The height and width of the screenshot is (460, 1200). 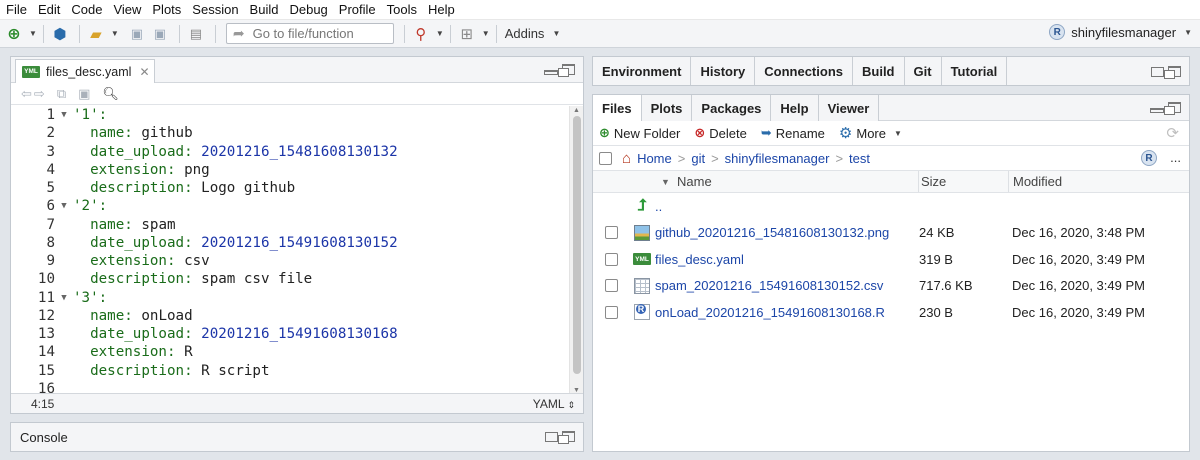 What do you see at coordinates (793, 133) in the screenshot?
I see `rename-button: ➥ Rename` at bounding box center [793, 133].